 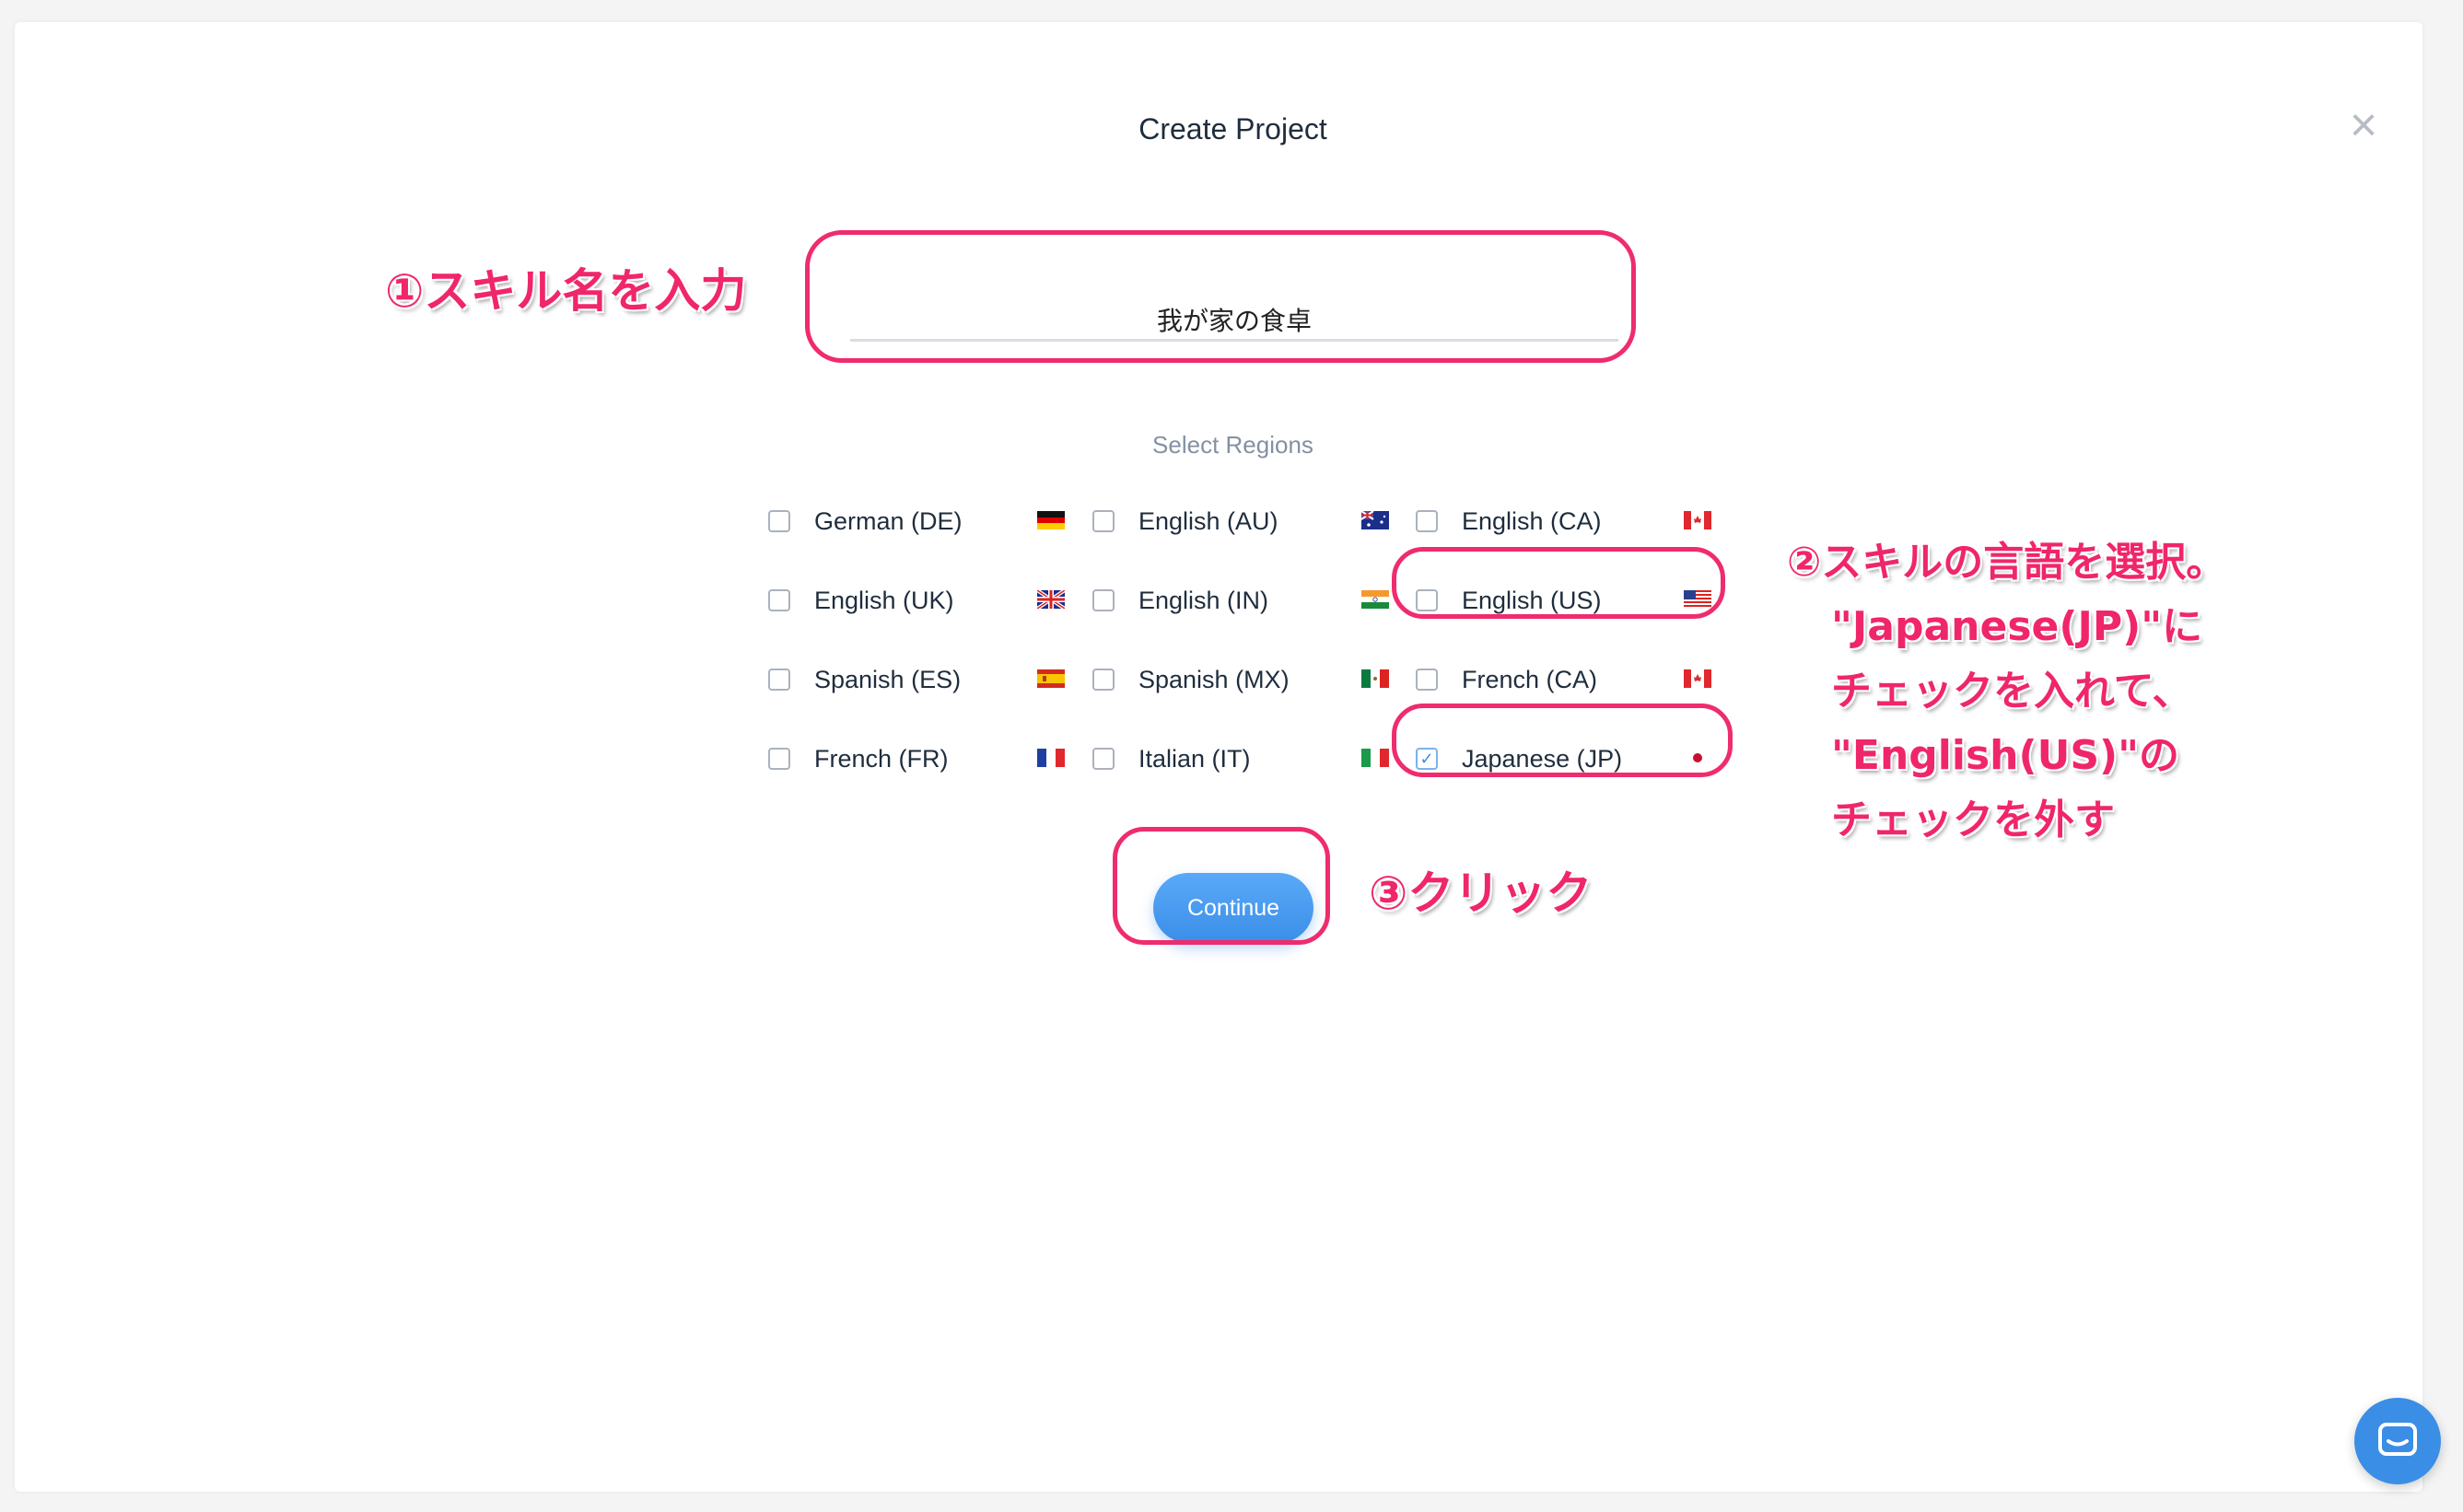 What do you see at coordinates (884, 600) in the screenshot?
I see `region-label: English (UK)` at bounding box center [884, 600].